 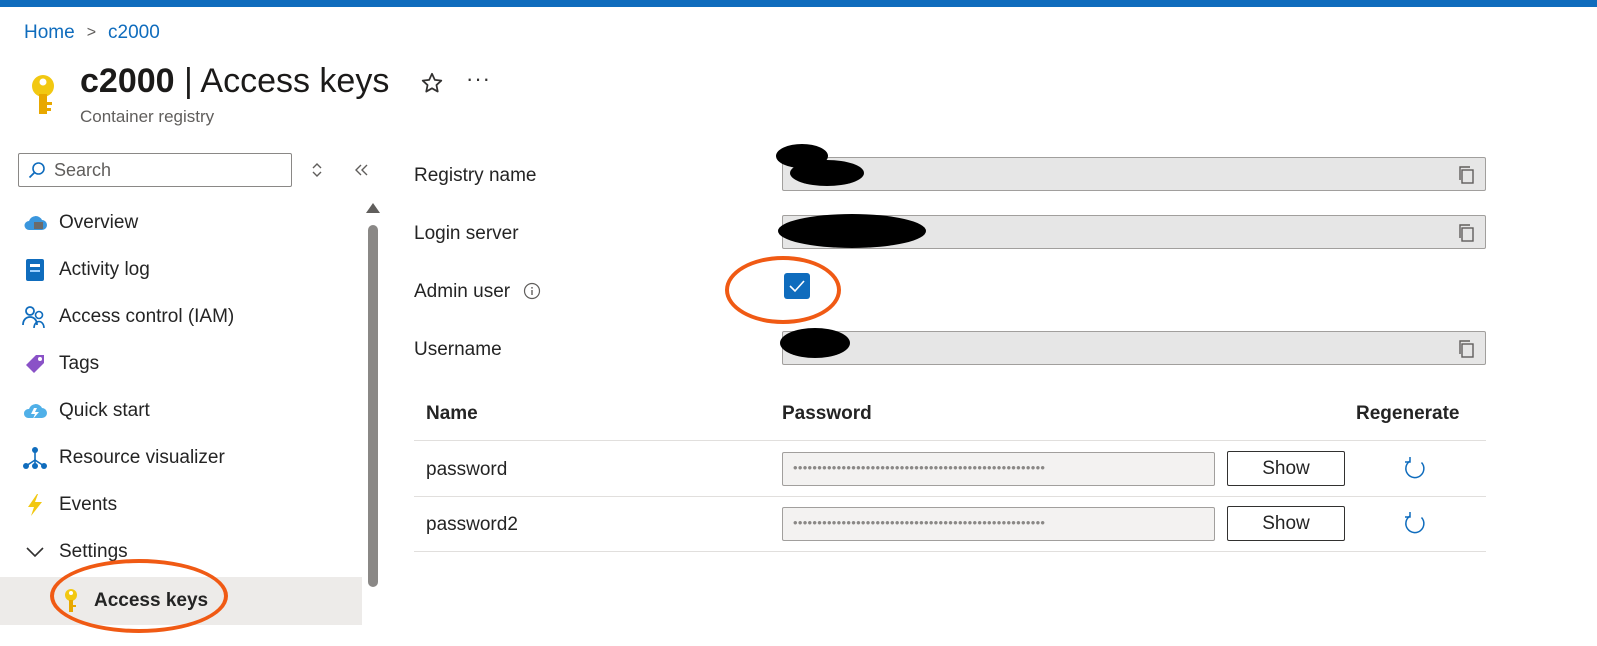 I want to click on sidebar-item-access-keys: Access keys, so click(x=181, y=601).